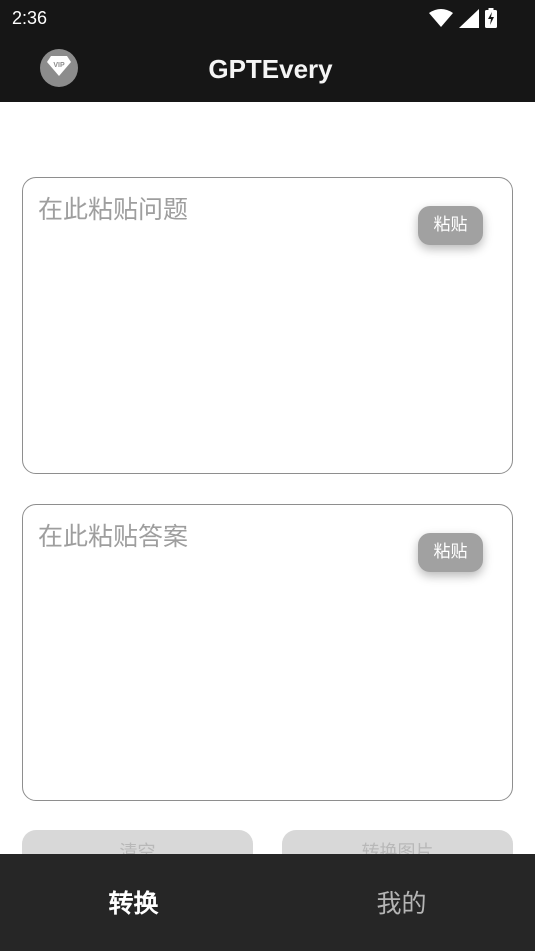  I want to click on status-icons, so click(463, 18).